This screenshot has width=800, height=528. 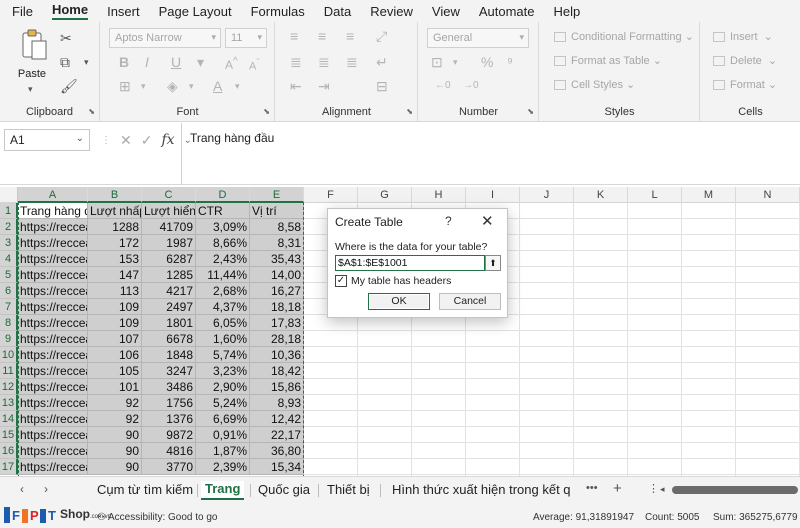 I want to click on borders-icon: ⊞, so click(x=125, y=86).